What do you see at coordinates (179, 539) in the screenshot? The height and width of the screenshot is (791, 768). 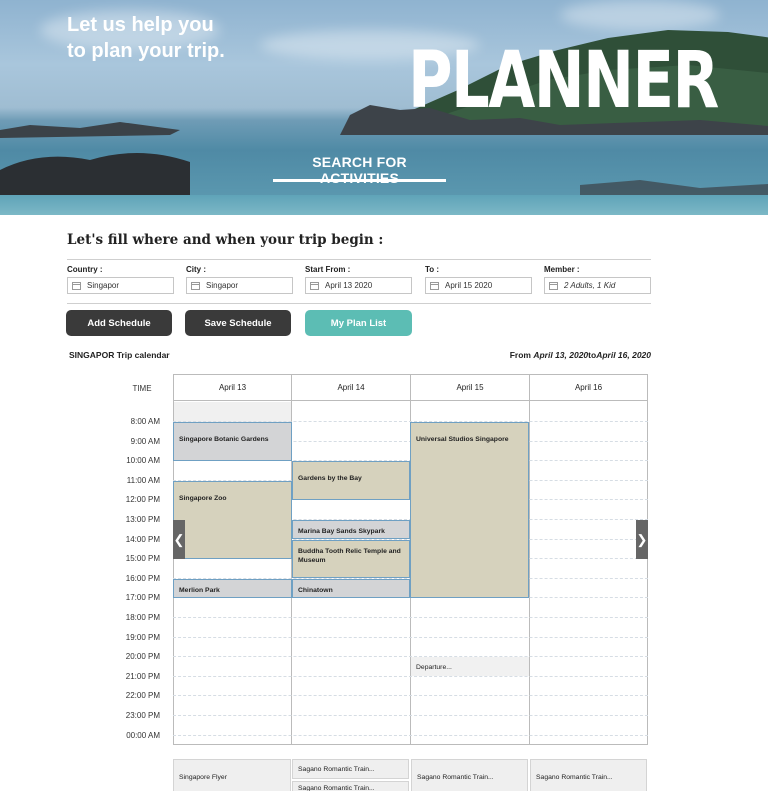 I see `chevron-left-icon: ❮` at bounding box center [179, 539].